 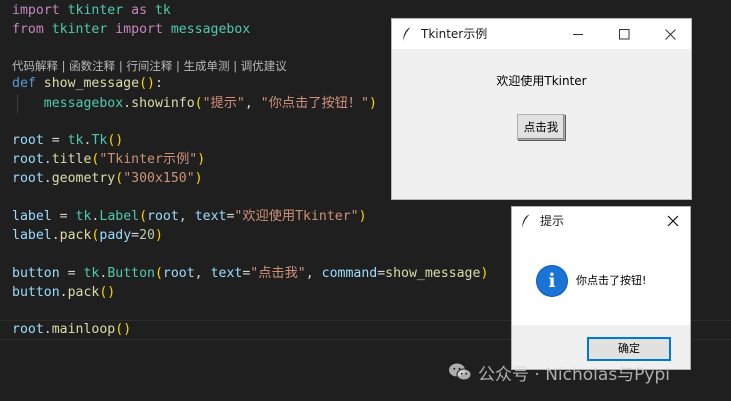 What do you see at coordinates (629, 349) in the screenshot?
I see `ok-button: 确定` at bounding box center [629, 349].